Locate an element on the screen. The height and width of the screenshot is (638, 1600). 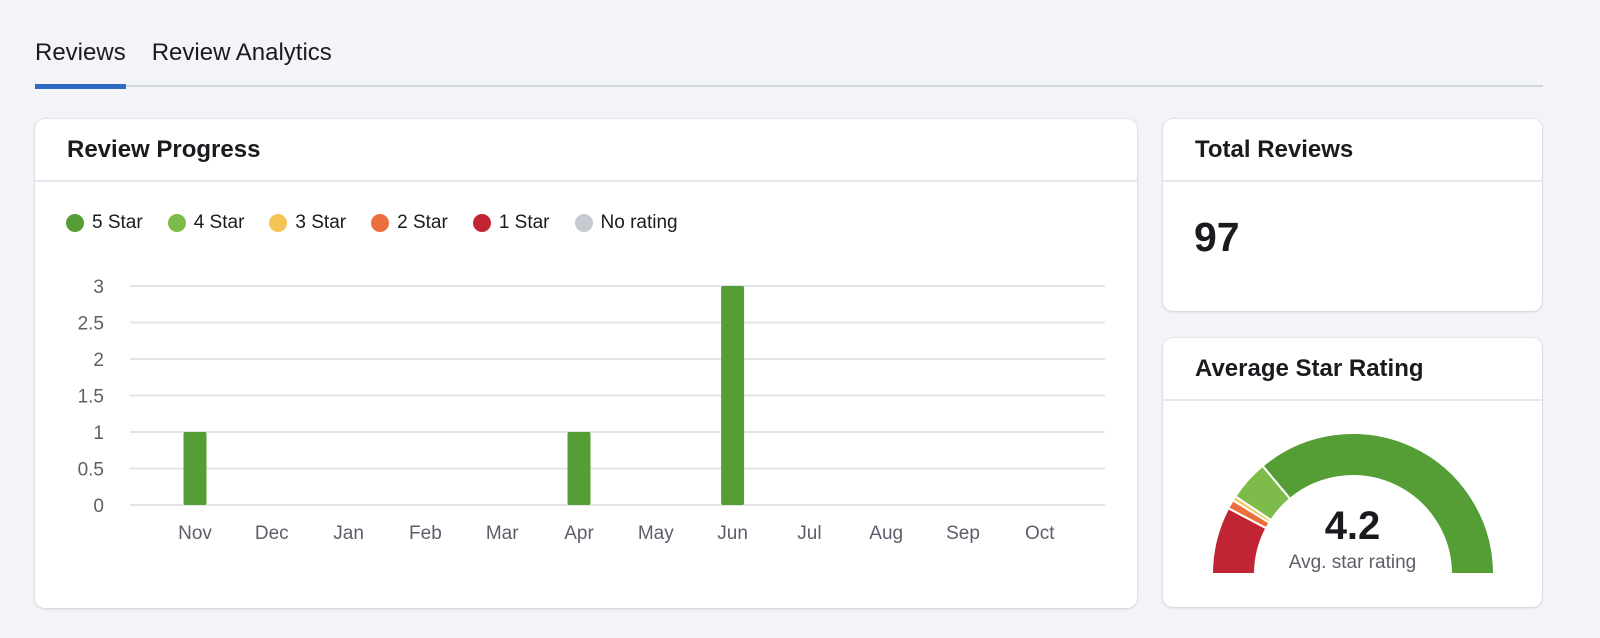
x-tick-label: Sep is located at coordinates (963, 533).